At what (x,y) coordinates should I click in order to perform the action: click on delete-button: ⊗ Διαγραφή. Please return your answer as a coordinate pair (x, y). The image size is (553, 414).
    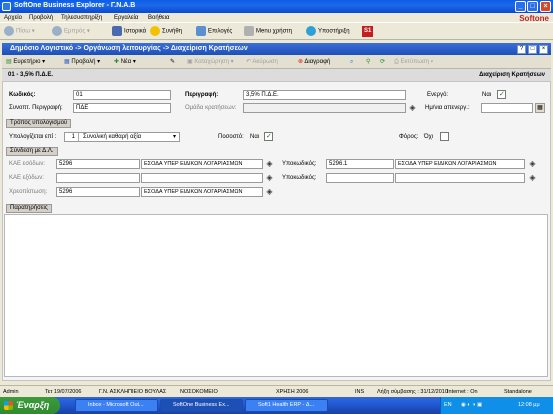
    Looking at the image, I should click on (314, 62).